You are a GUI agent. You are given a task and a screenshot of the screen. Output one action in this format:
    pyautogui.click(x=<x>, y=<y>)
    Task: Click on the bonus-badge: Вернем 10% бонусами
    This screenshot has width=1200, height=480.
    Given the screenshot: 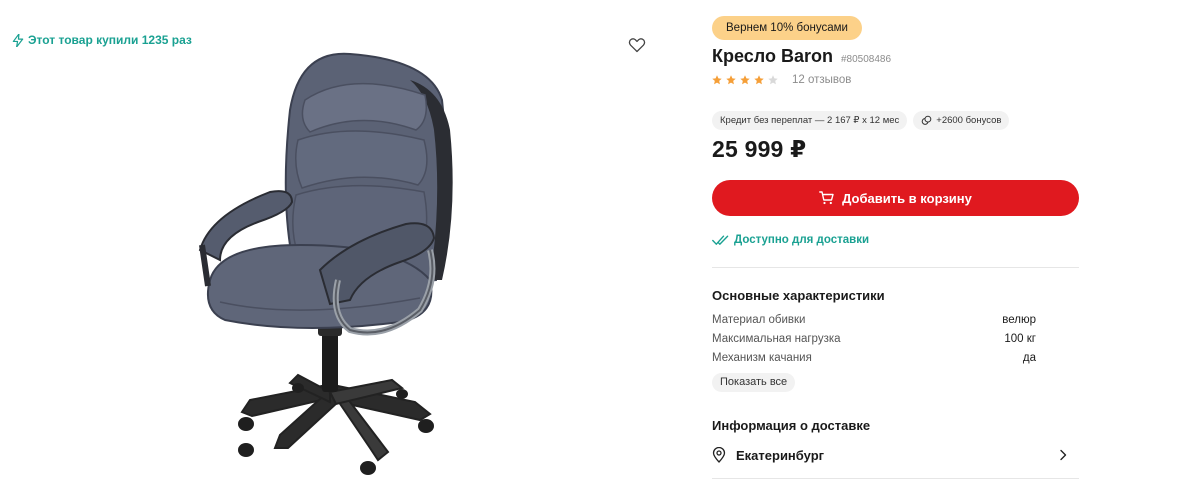 What is the action you would take?
    pyautogui.click(x=787, y=28)
    